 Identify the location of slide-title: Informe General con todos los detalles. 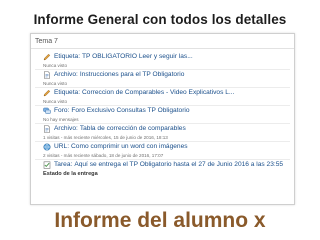
(160, 19).